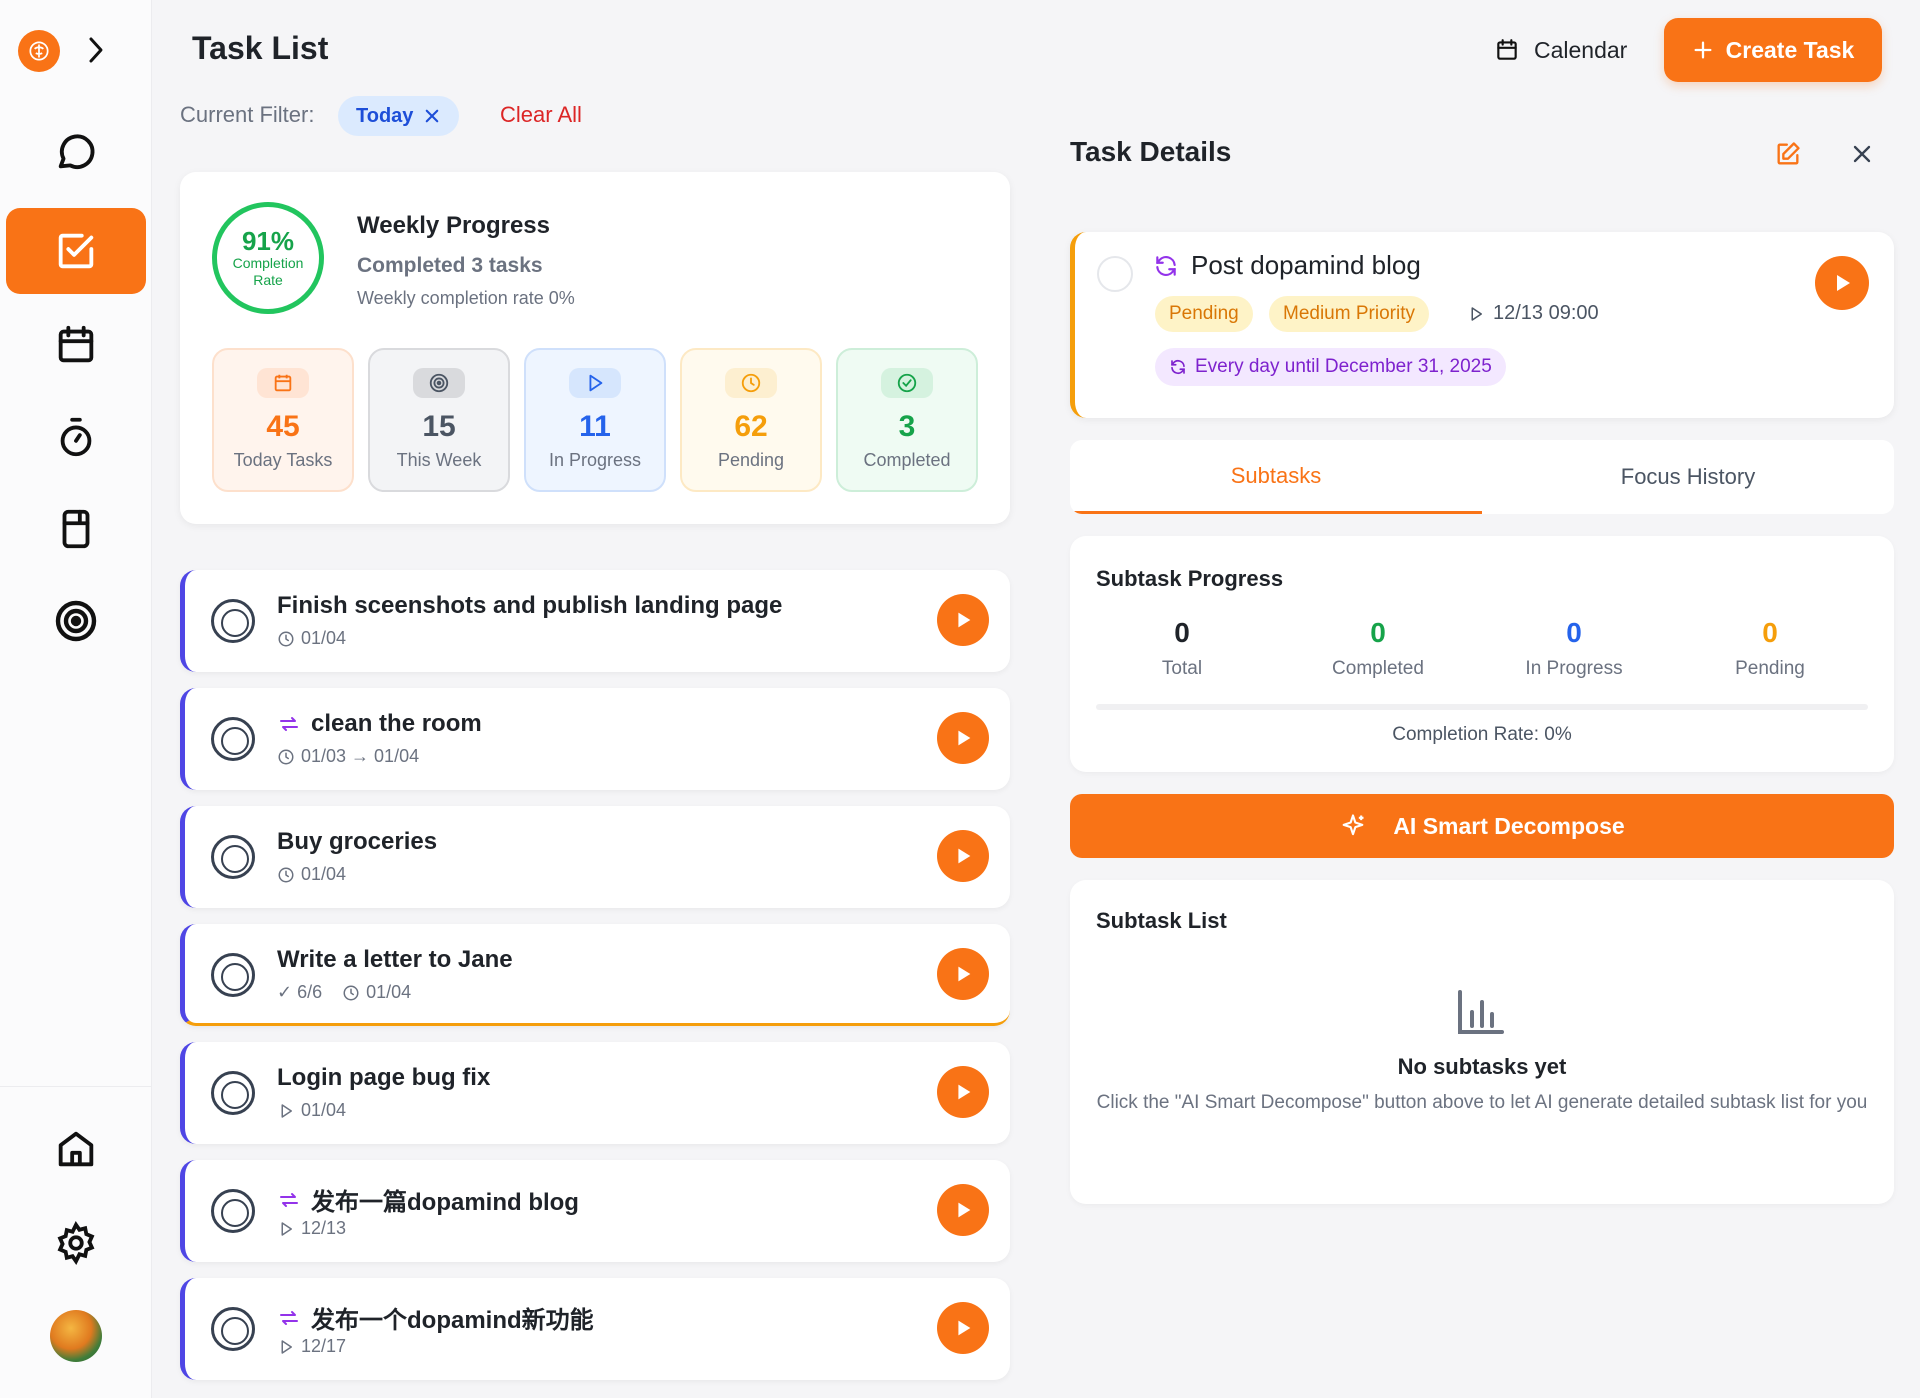 The height and width of the screenshot is (1398, 1920). I want to click on sparkle-icon, so click(1353, 825).